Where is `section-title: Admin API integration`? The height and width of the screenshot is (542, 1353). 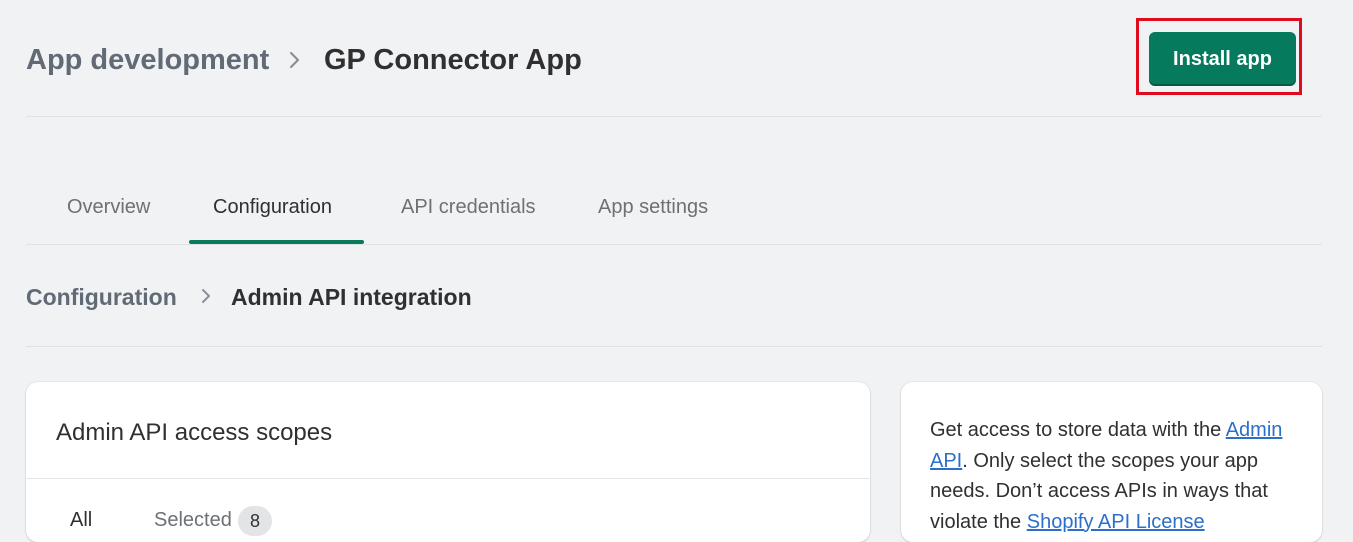 section-title: Admin API integration is located at coordinates (351, 297).